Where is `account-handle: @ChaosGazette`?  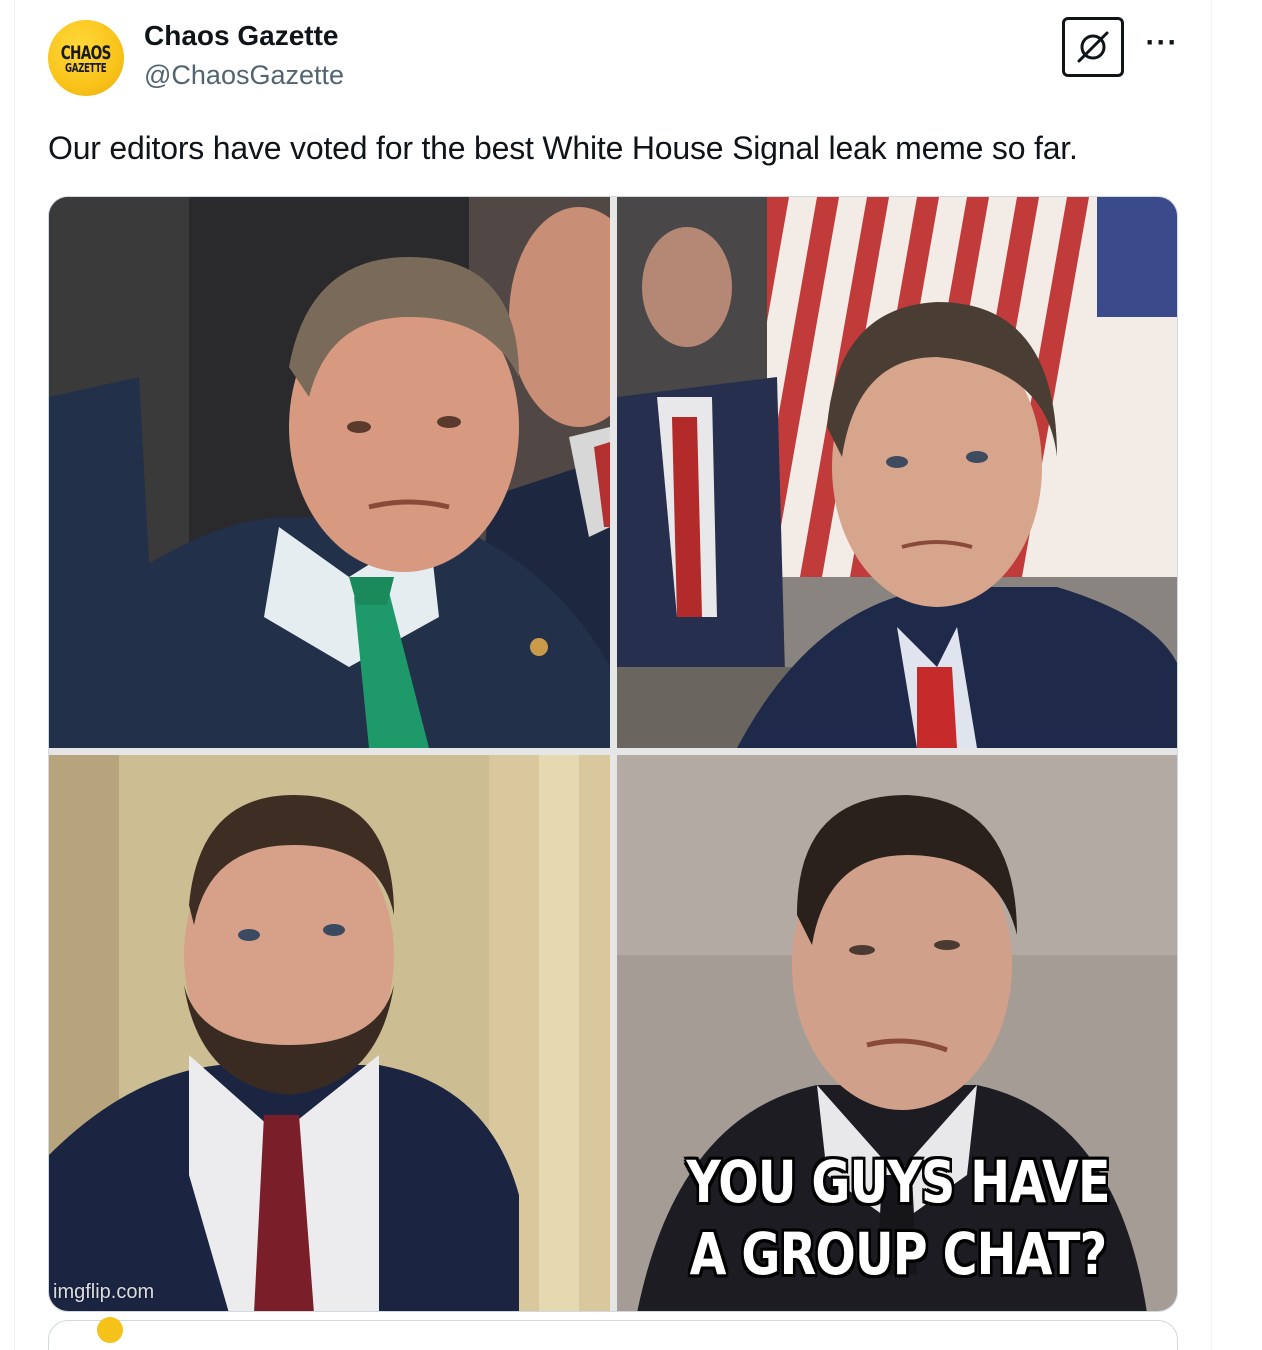
account-handle: @ChaosGazette is located at coordinates (244, 75).